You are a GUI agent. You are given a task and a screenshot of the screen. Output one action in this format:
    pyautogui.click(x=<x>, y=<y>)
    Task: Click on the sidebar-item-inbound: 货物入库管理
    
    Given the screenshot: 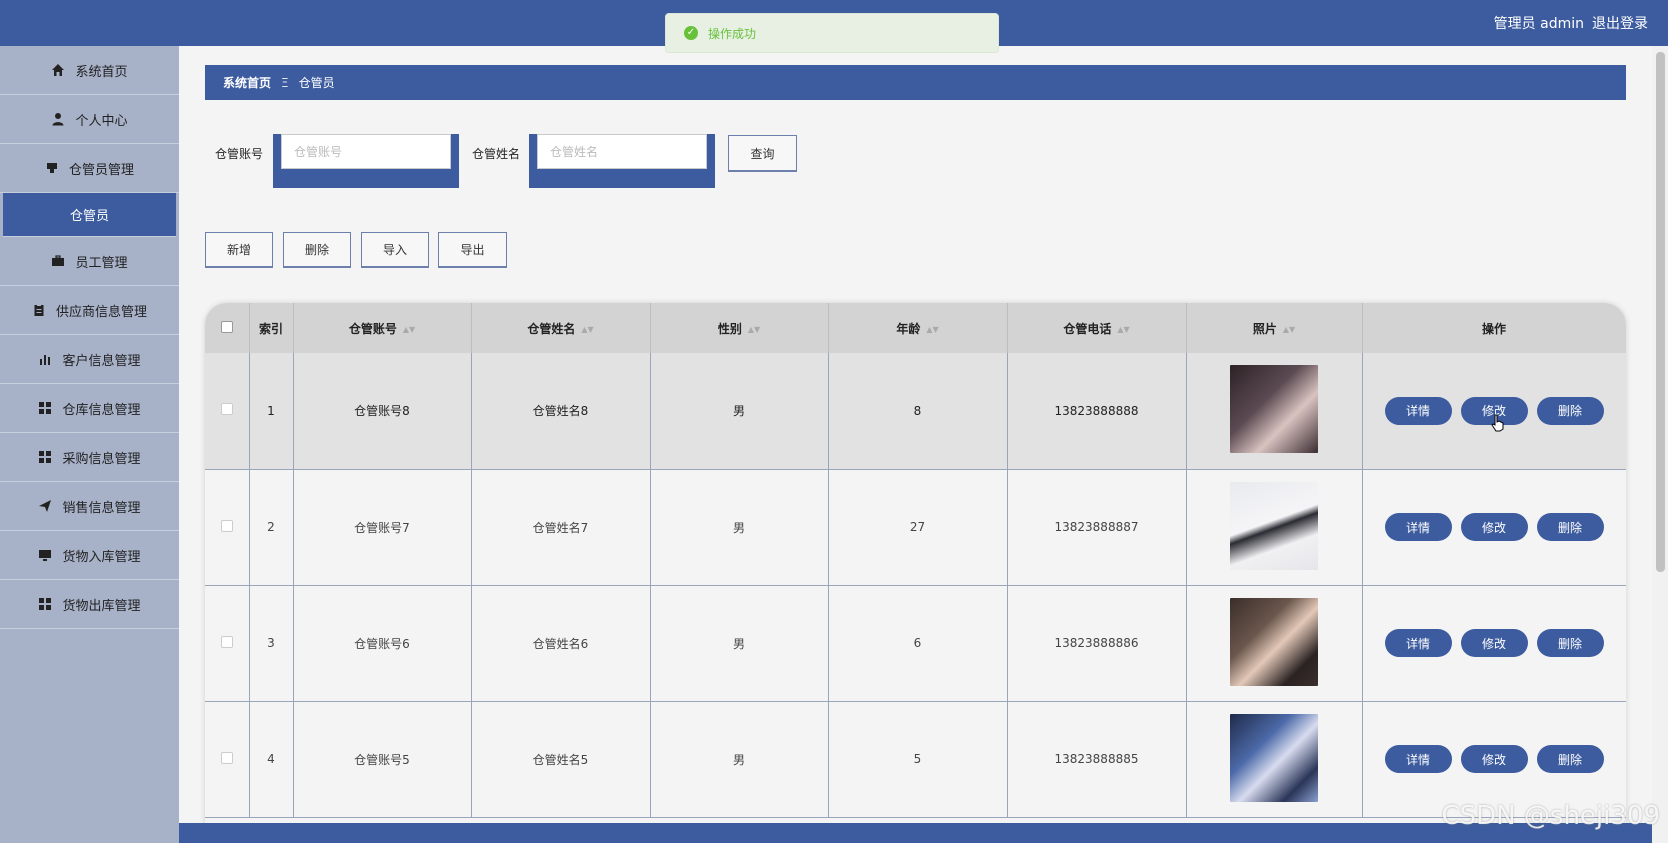 What is the action you would take?
    pyautogui.click(x=89, y=555)
    